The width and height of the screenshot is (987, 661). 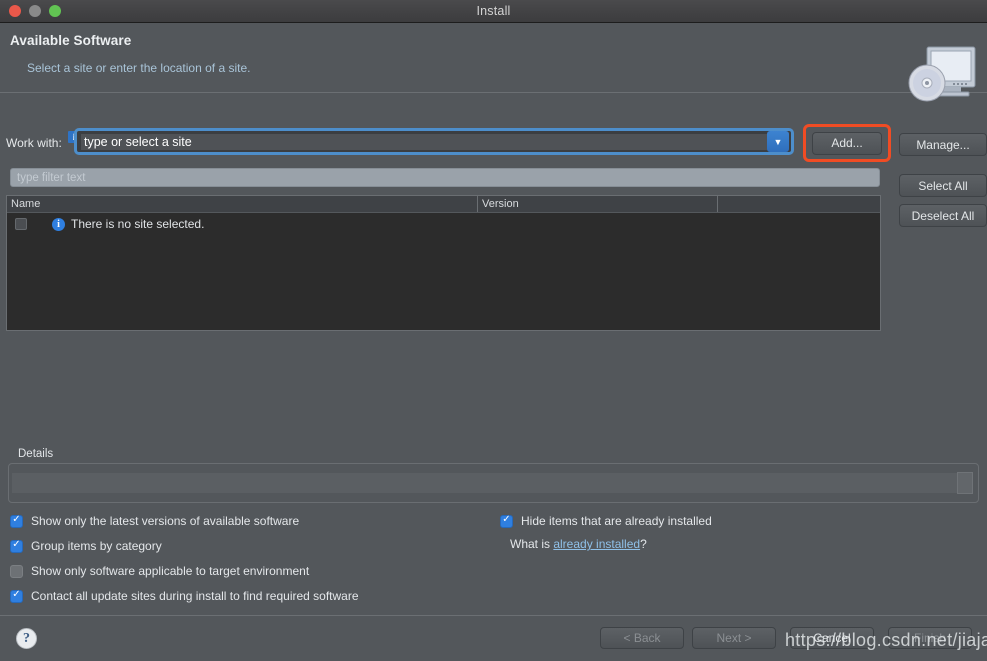 What do you see at coordinates (34, 143) in the screenshot?
I see `work-with-label: Work with:` at bounding box center [34, 143].